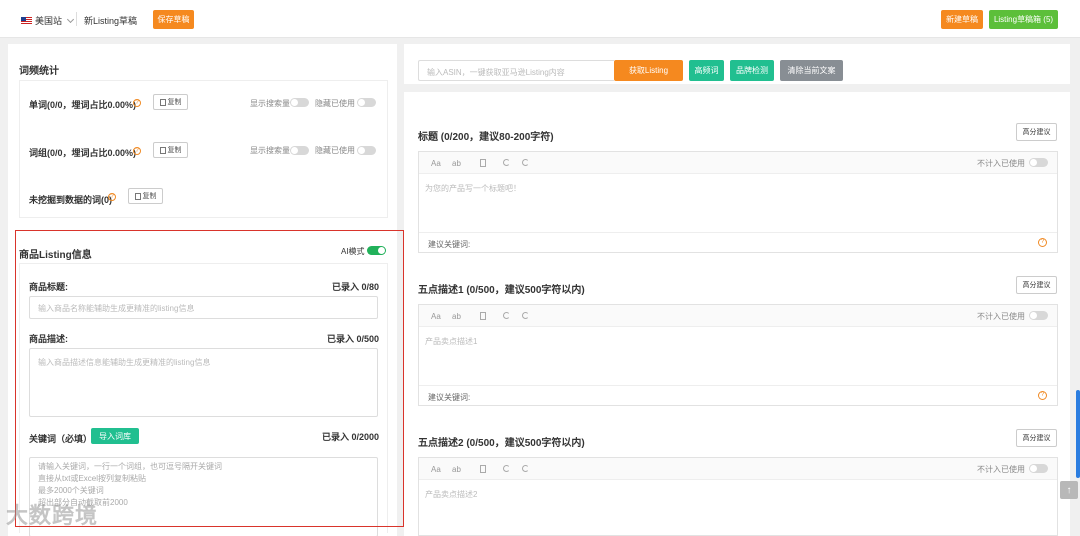 This screenshot has width=1080, height=536. What do you see at coordinates (83, 153) in the screenshot?
I see `phrase-label: 词组(0/0，埋词占比0.00%)` at bounding box center [83, 153].